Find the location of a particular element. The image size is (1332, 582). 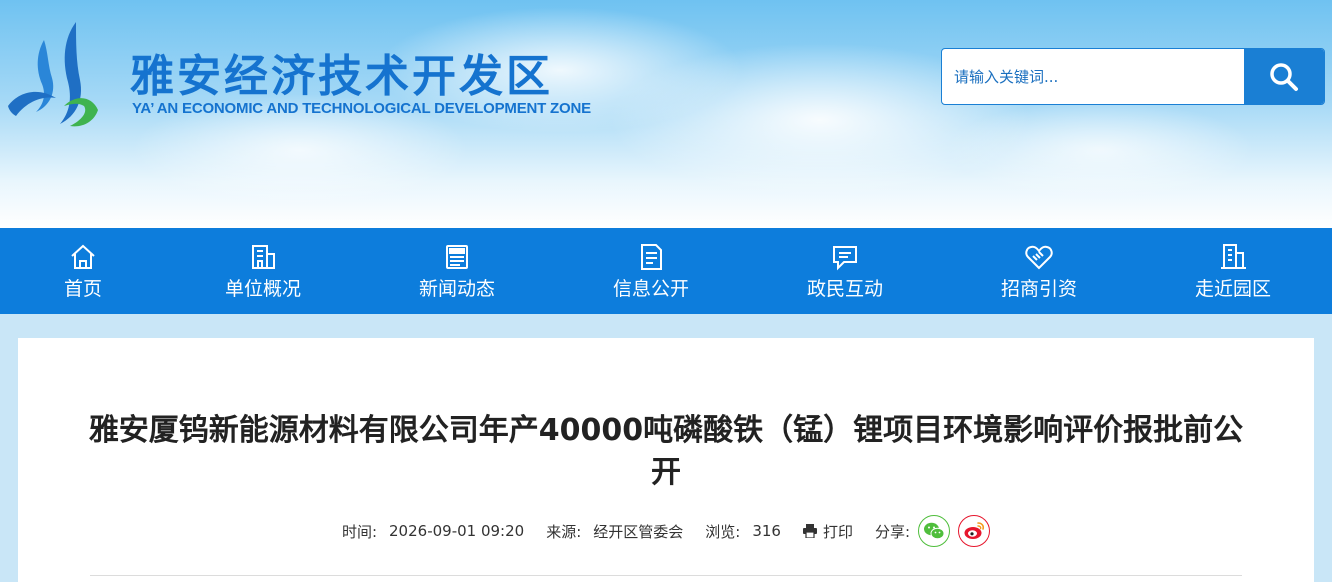

wechat-icon is located at coordinates (934, 531).